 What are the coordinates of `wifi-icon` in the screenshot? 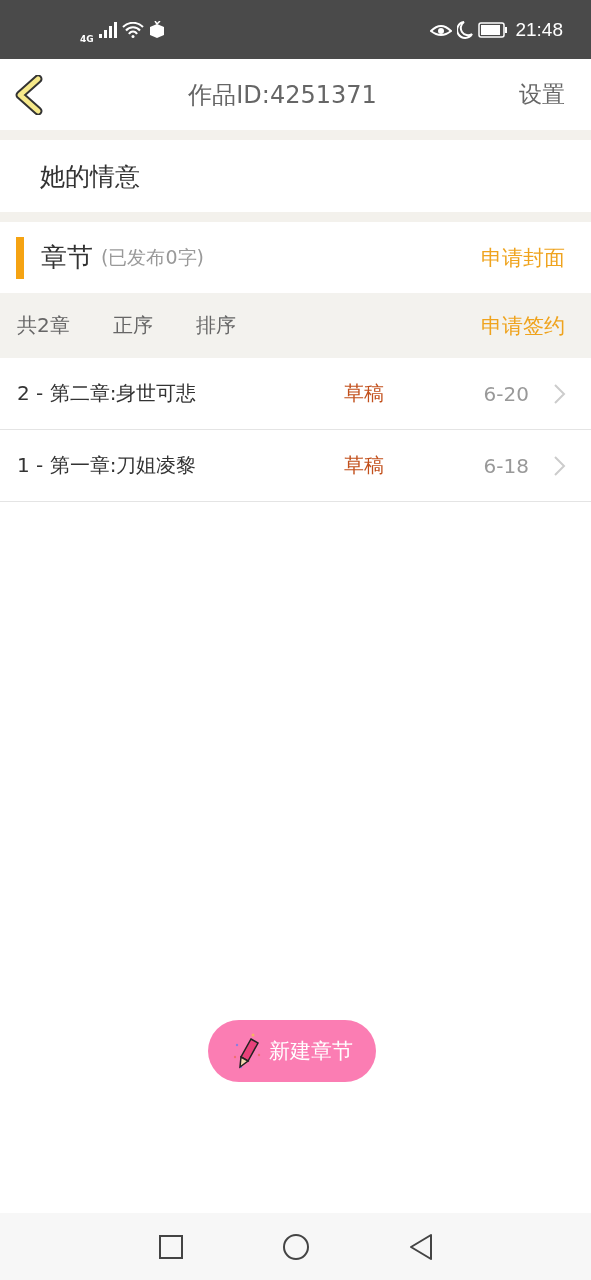 It's located at (132, 29).